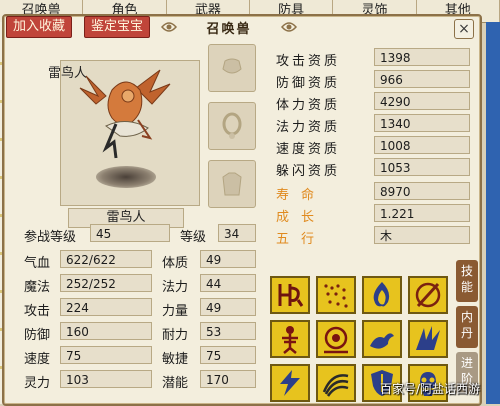 The width and height of the screenshot is (500, 406). I want to click on join-level-value: 45, so click(130, 233).